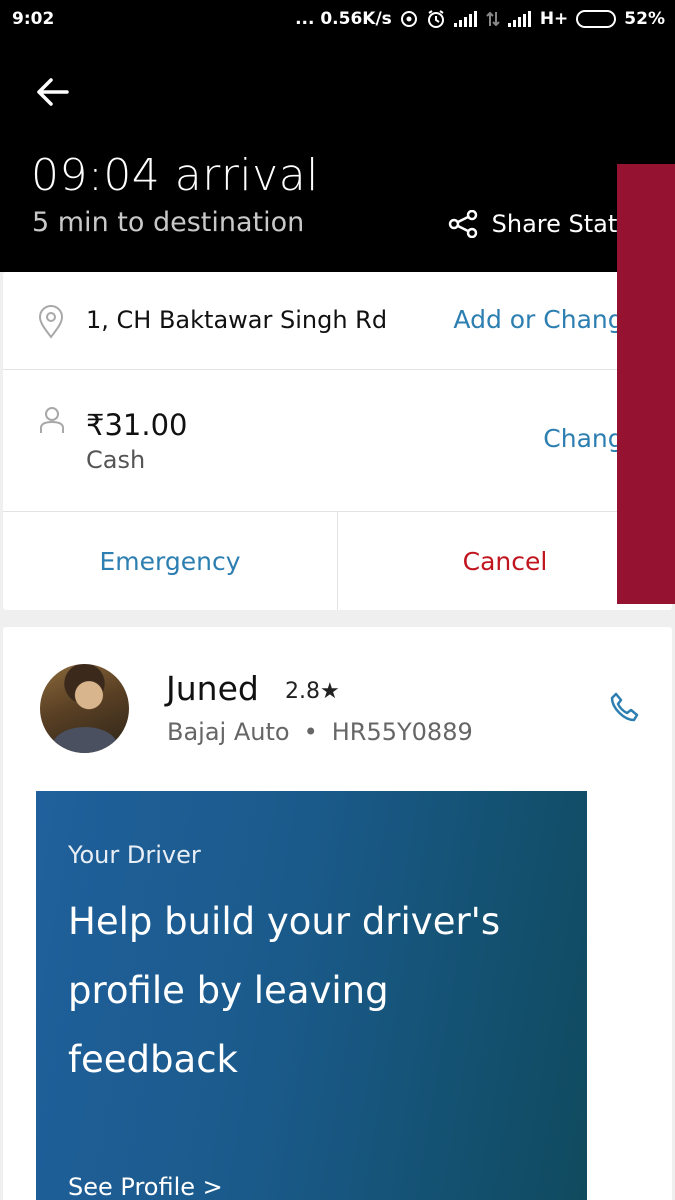  Describe the element at coordinates (624, 707) in the screenshot. I see `phone-icon` at that location.